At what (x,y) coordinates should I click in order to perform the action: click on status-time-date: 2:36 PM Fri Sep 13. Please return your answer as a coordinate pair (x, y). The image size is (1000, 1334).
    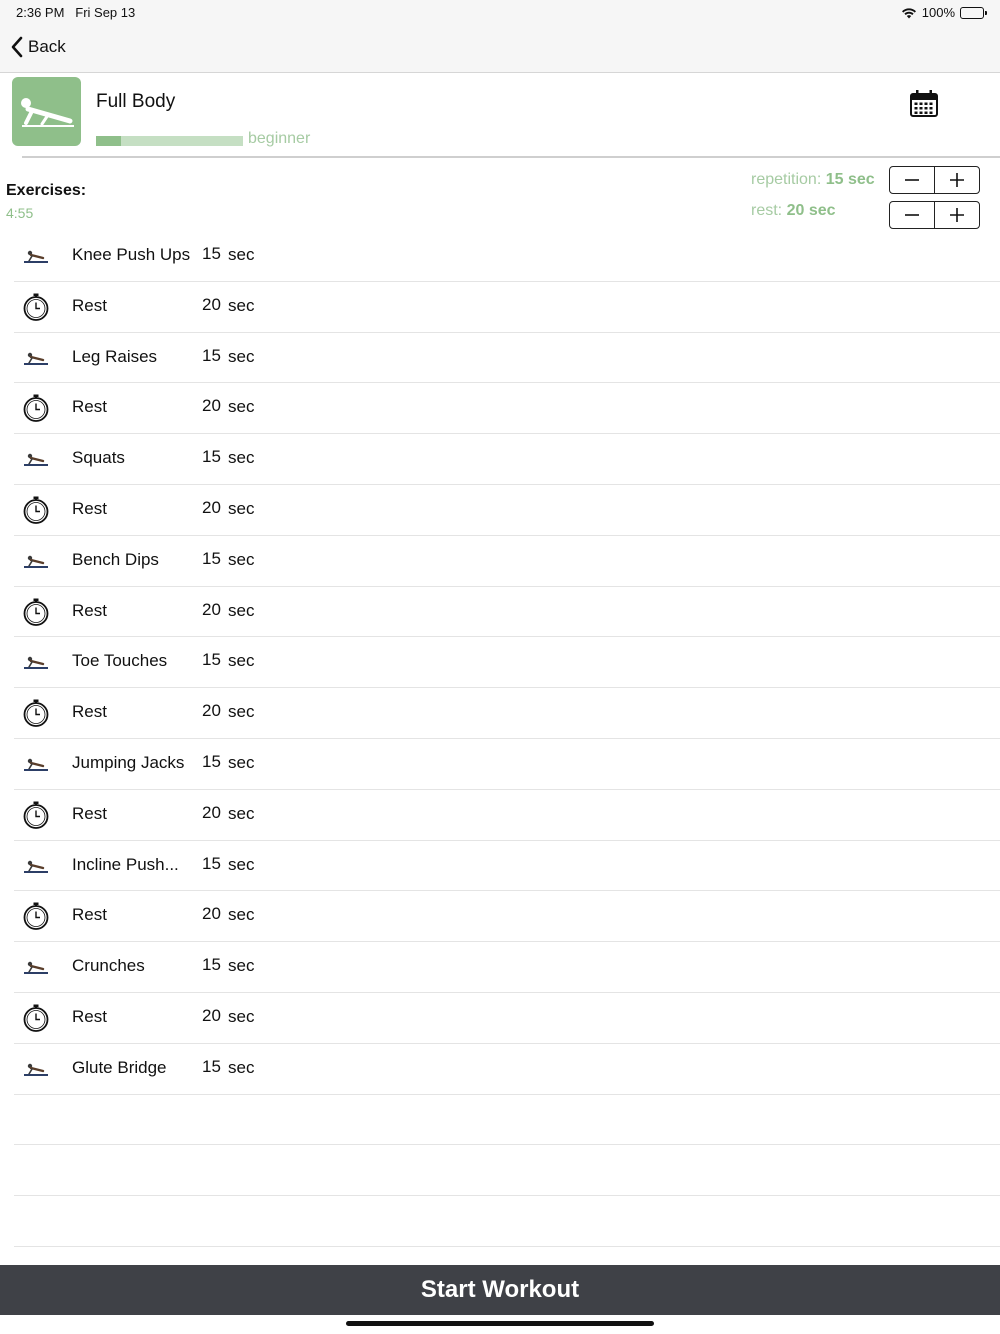
    Looking at the image, I should click on (75, 12).